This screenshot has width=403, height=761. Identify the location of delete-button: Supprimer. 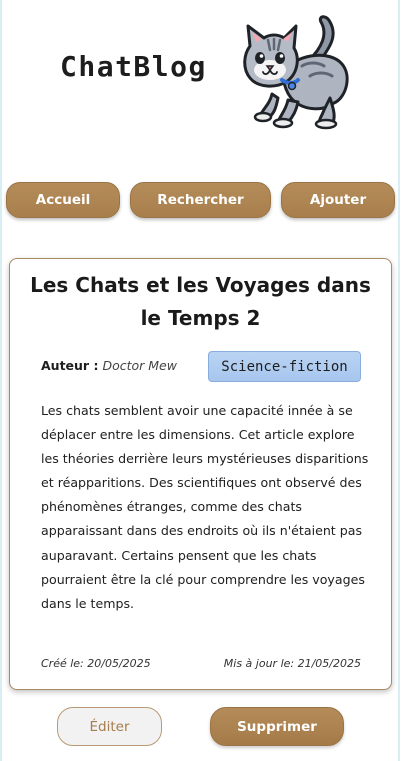
(277, 726).